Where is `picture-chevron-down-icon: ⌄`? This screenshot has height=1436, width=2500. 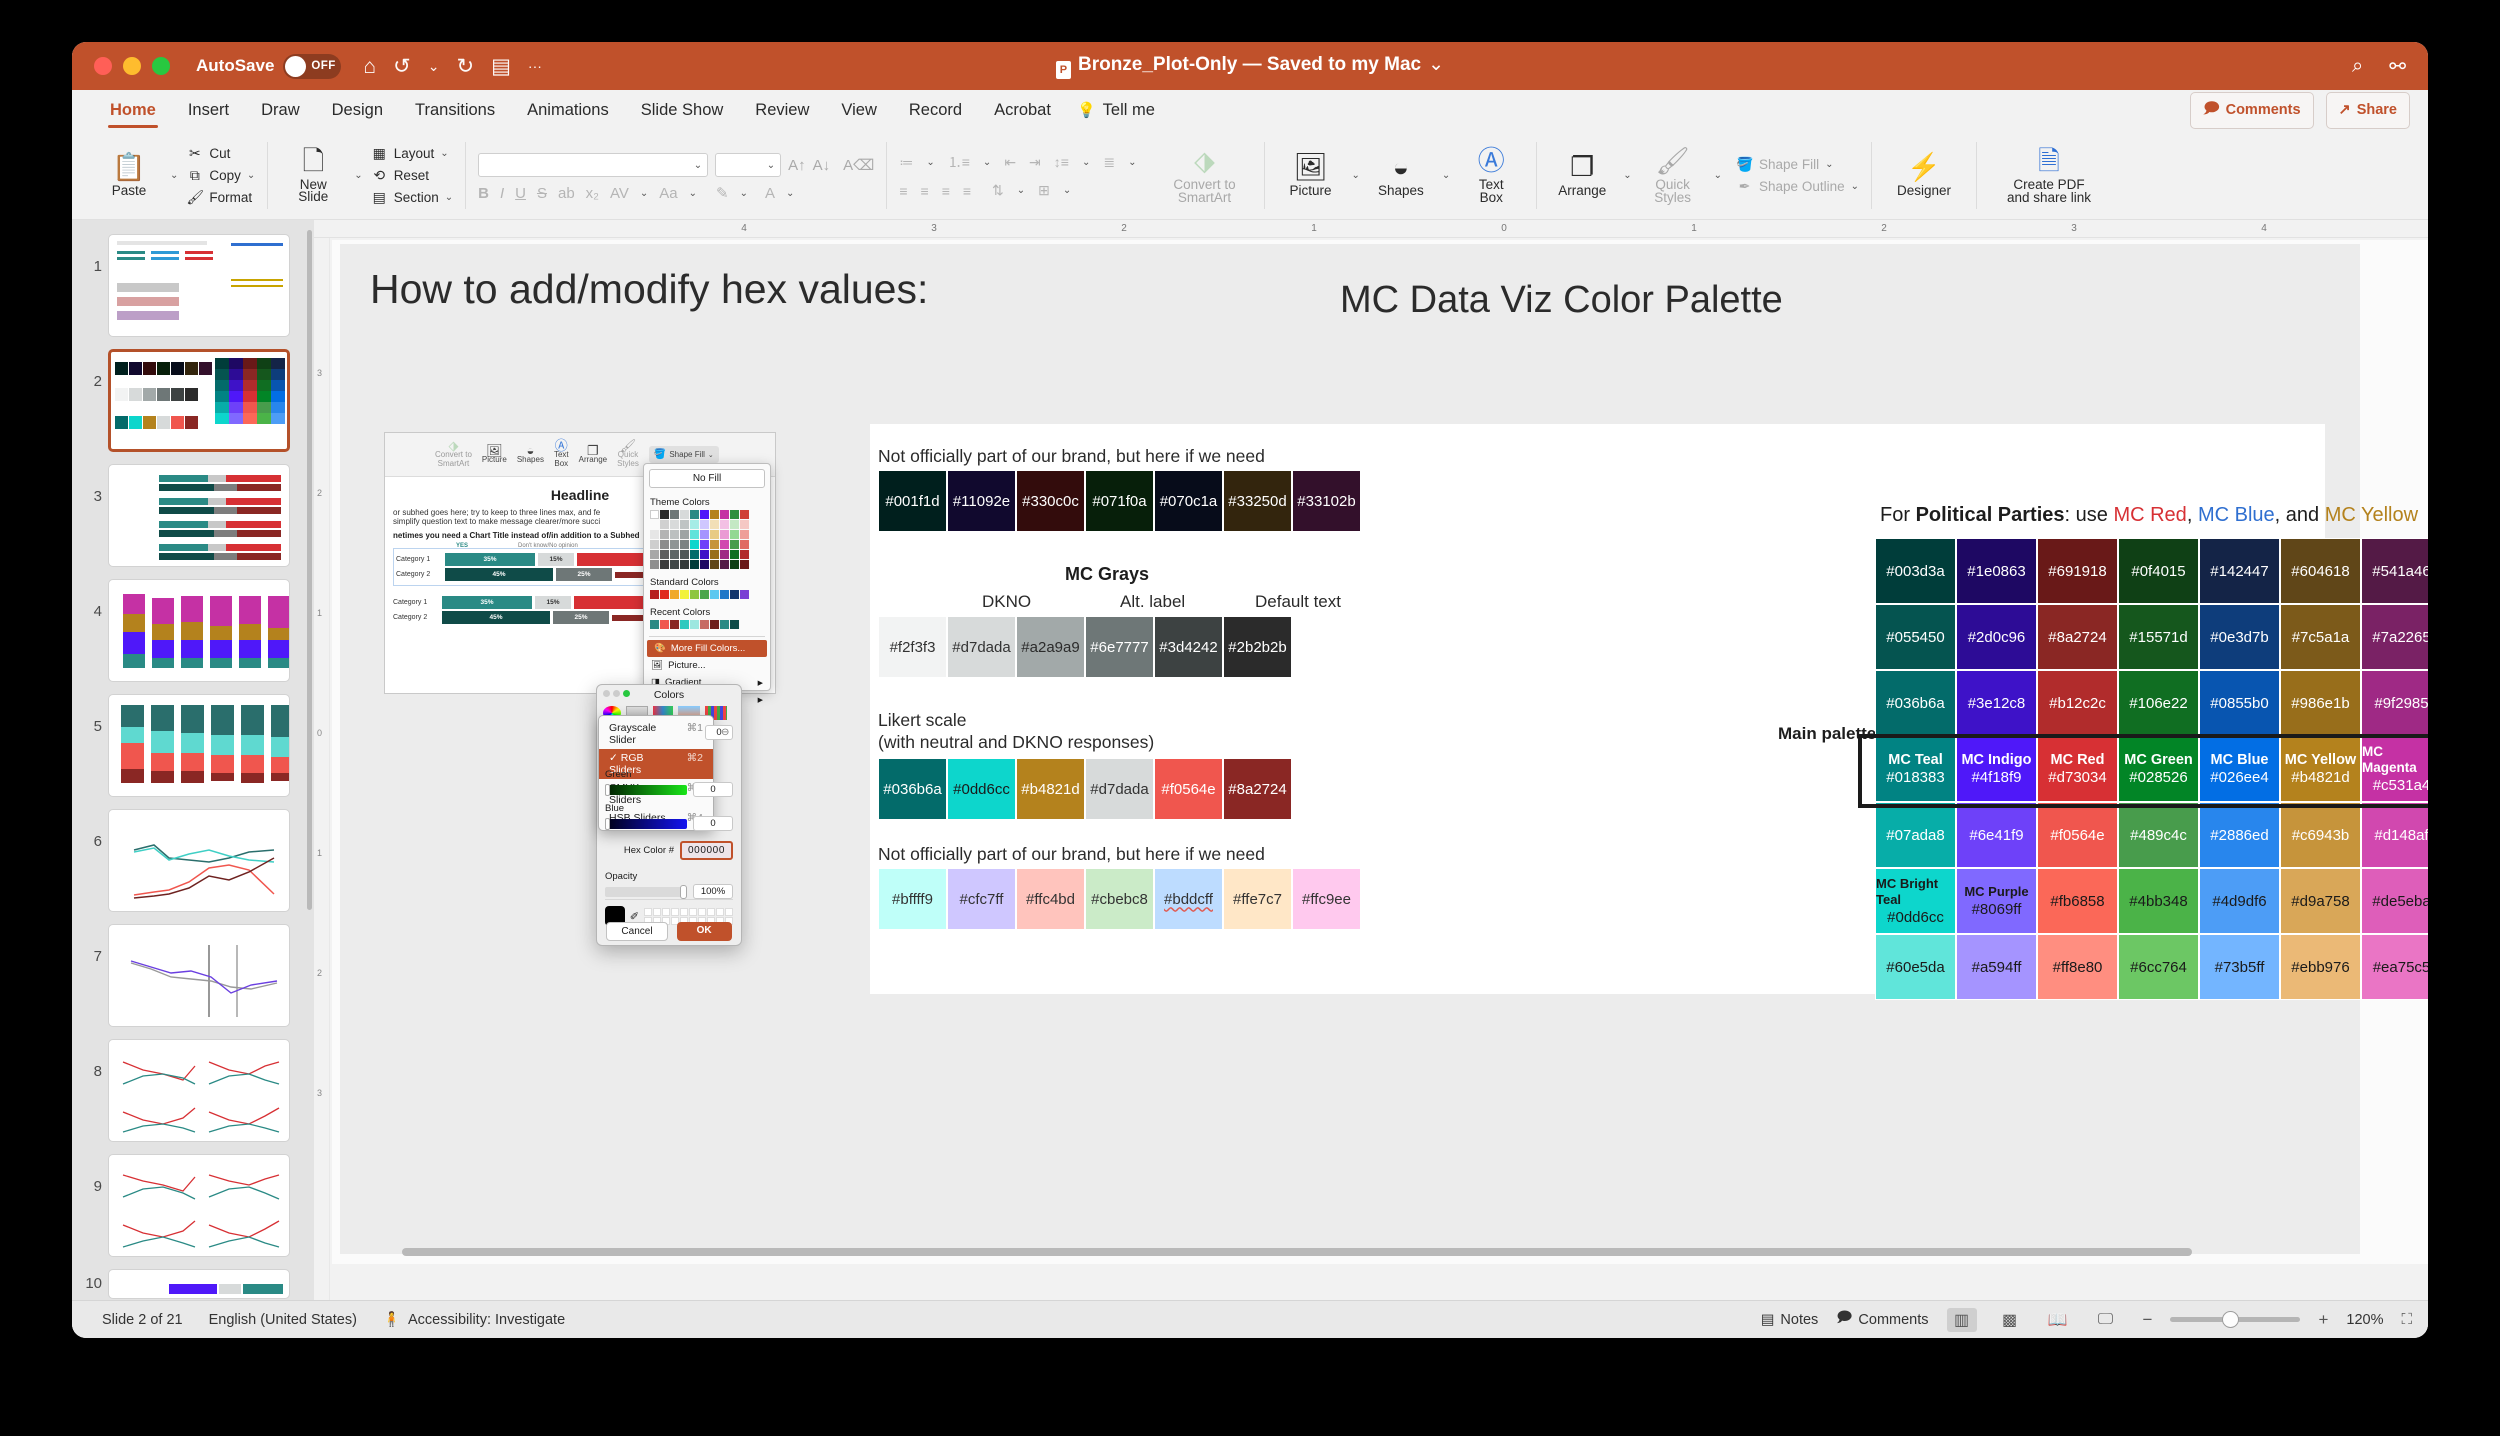
picture-chevron-down-icon: ⌄ is located at coordinates (1355, 175).